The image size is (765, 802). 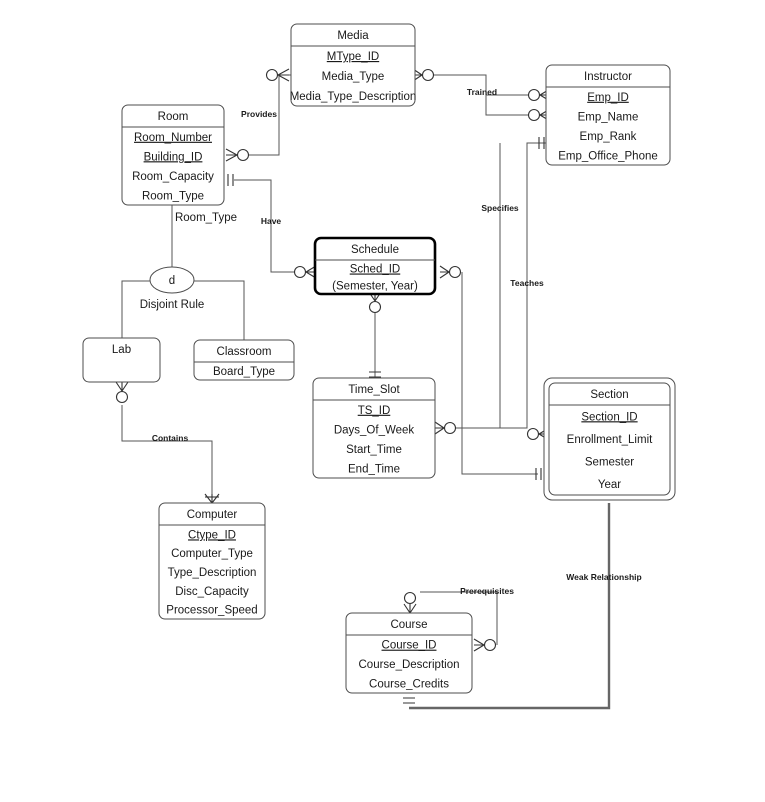 I want to click on entity-name: Room, so click(x=173, y=117).